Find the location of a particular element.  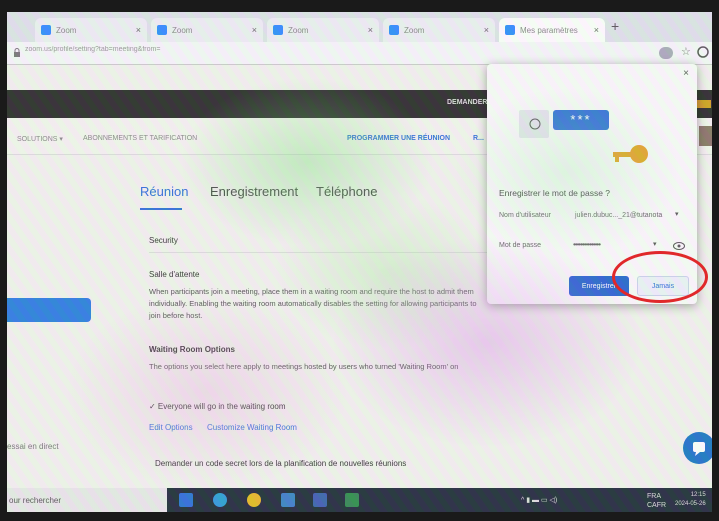

keyboard-layout-label: CAFR is located at coordinates (657, 505).